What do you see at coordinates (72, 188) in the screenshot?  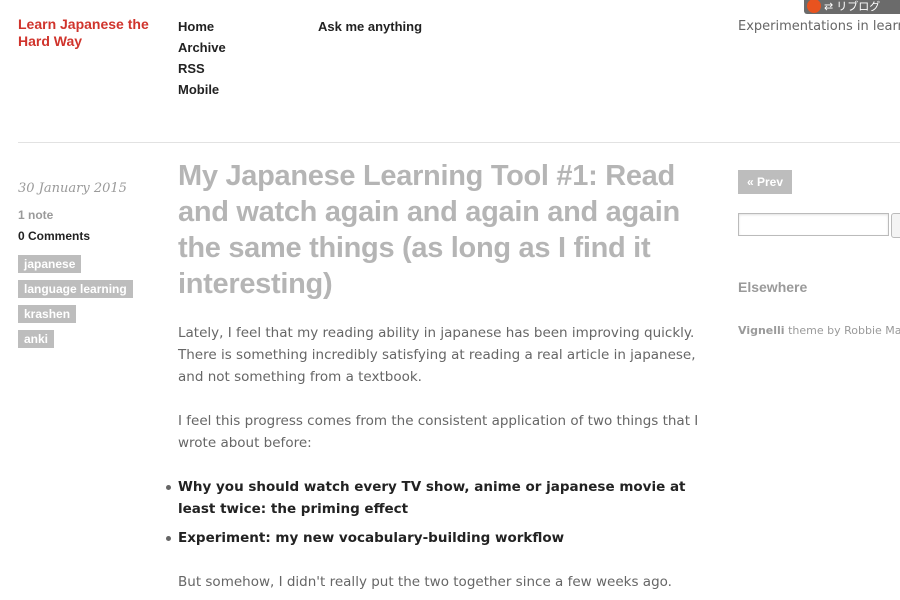 I see `post-date: 30 January 2015` at bounding box center [72, 188].